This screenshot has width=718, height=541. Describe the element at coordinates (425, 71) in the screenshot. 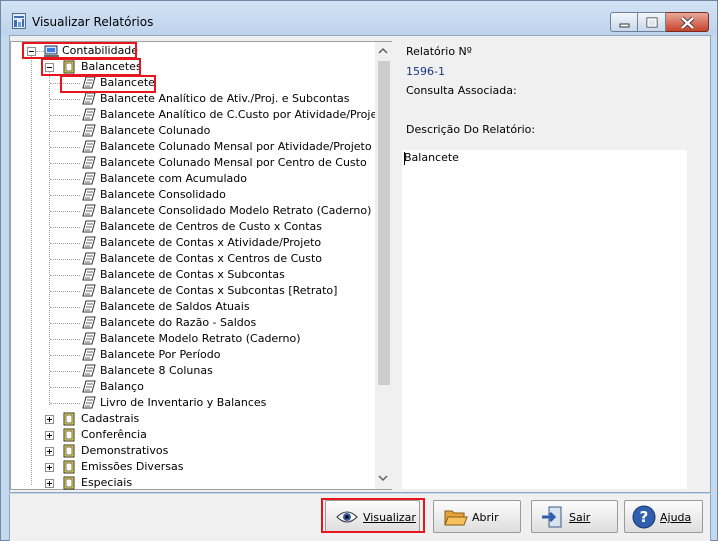

I see `report-number-value: 1596-1` at that location.